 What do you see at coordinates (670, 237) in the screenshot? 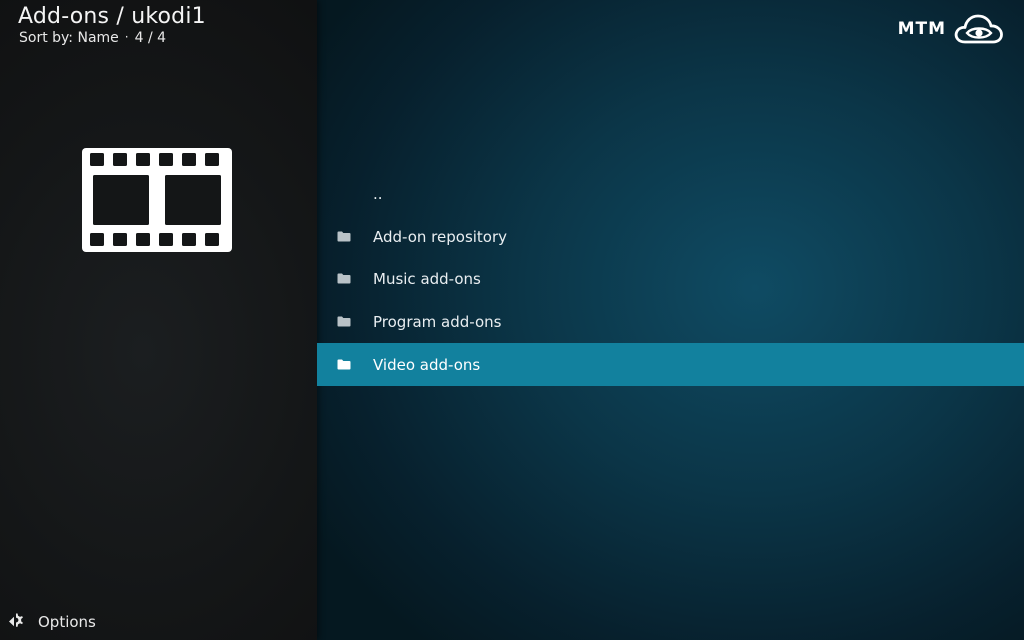
I see `list-item-addon-repository: Add-on repository` at bounding box center [670, 237].